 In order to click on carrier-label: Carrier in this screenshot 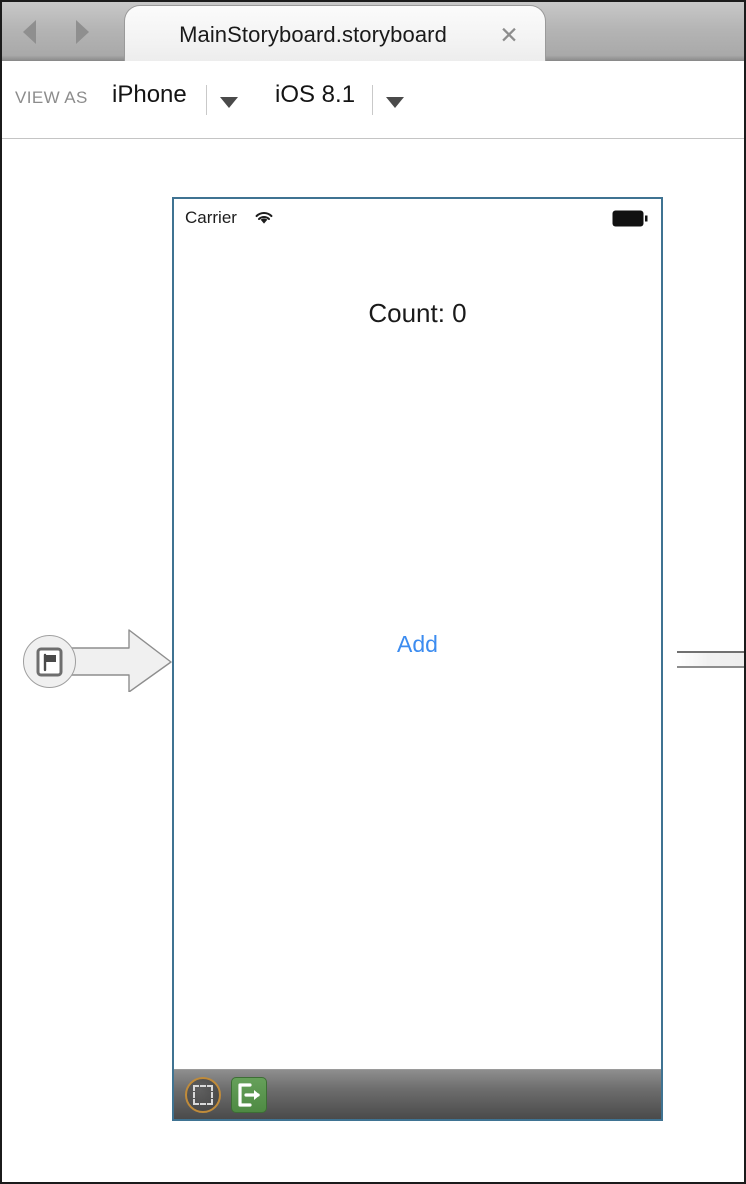, I will do `click(211, 217)`.